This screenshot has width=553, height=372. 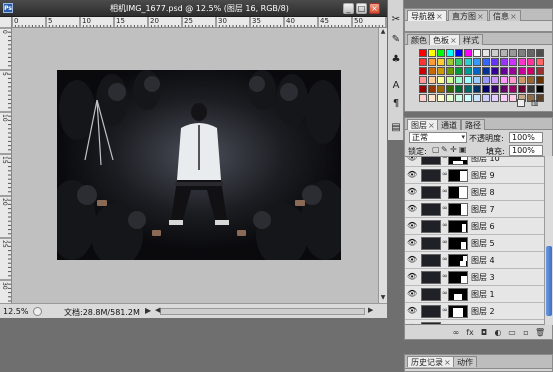 I want to click on layer-row: 👁 ∞ 图层 3, so click(x=474, y=277).